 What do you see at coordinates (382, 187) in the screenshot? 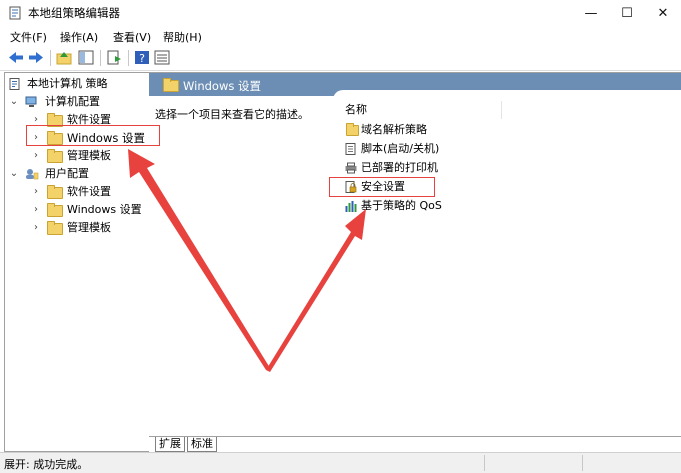
I see `highlight-security-settings` at bounding box center [382, 187].